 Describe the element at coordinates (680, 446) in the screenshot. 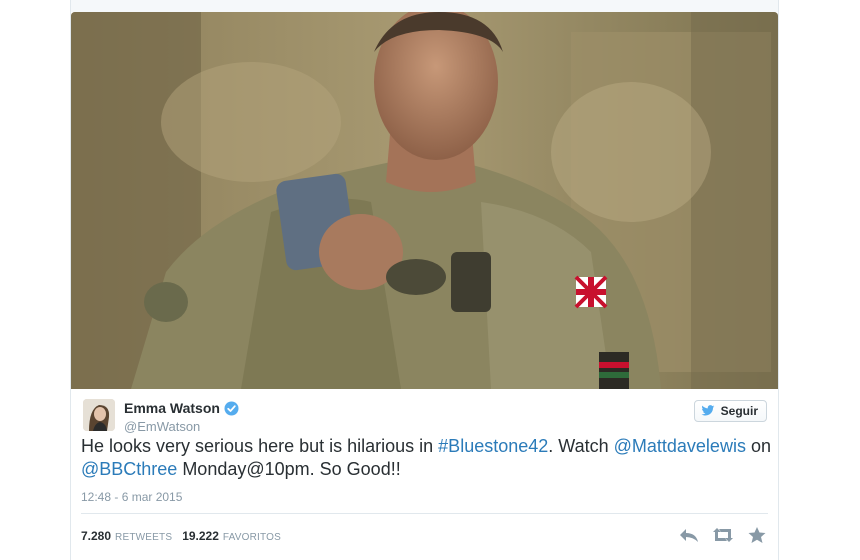

I see `mention-link: @Mattdavelewis` at that location.